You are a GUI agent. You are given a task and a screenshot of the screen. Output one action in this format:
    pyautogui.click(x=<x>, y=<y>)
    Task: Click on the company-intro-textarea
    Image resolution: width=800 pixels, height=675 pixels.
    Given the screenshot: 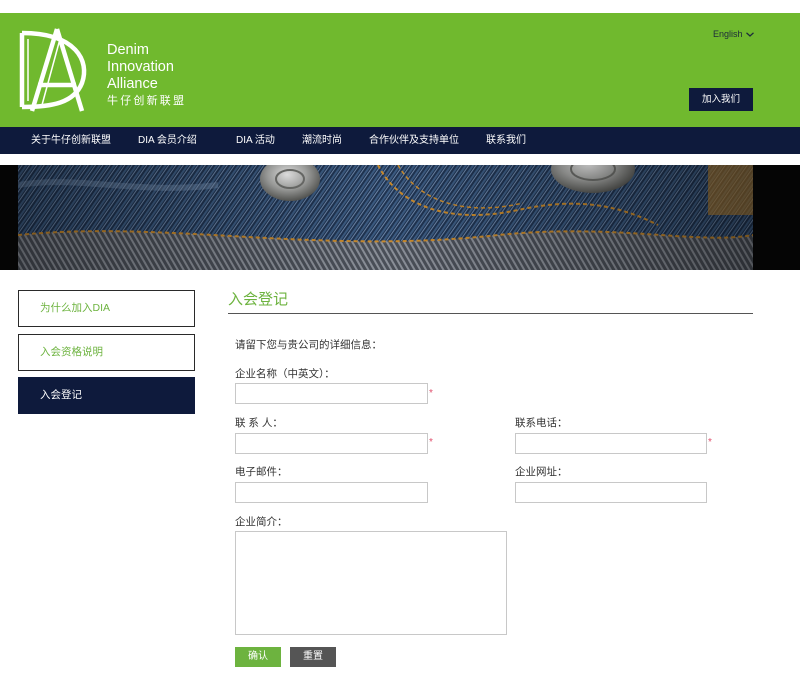 What is the action you would take?
    pyautogui.click(x=371, y=583)
    